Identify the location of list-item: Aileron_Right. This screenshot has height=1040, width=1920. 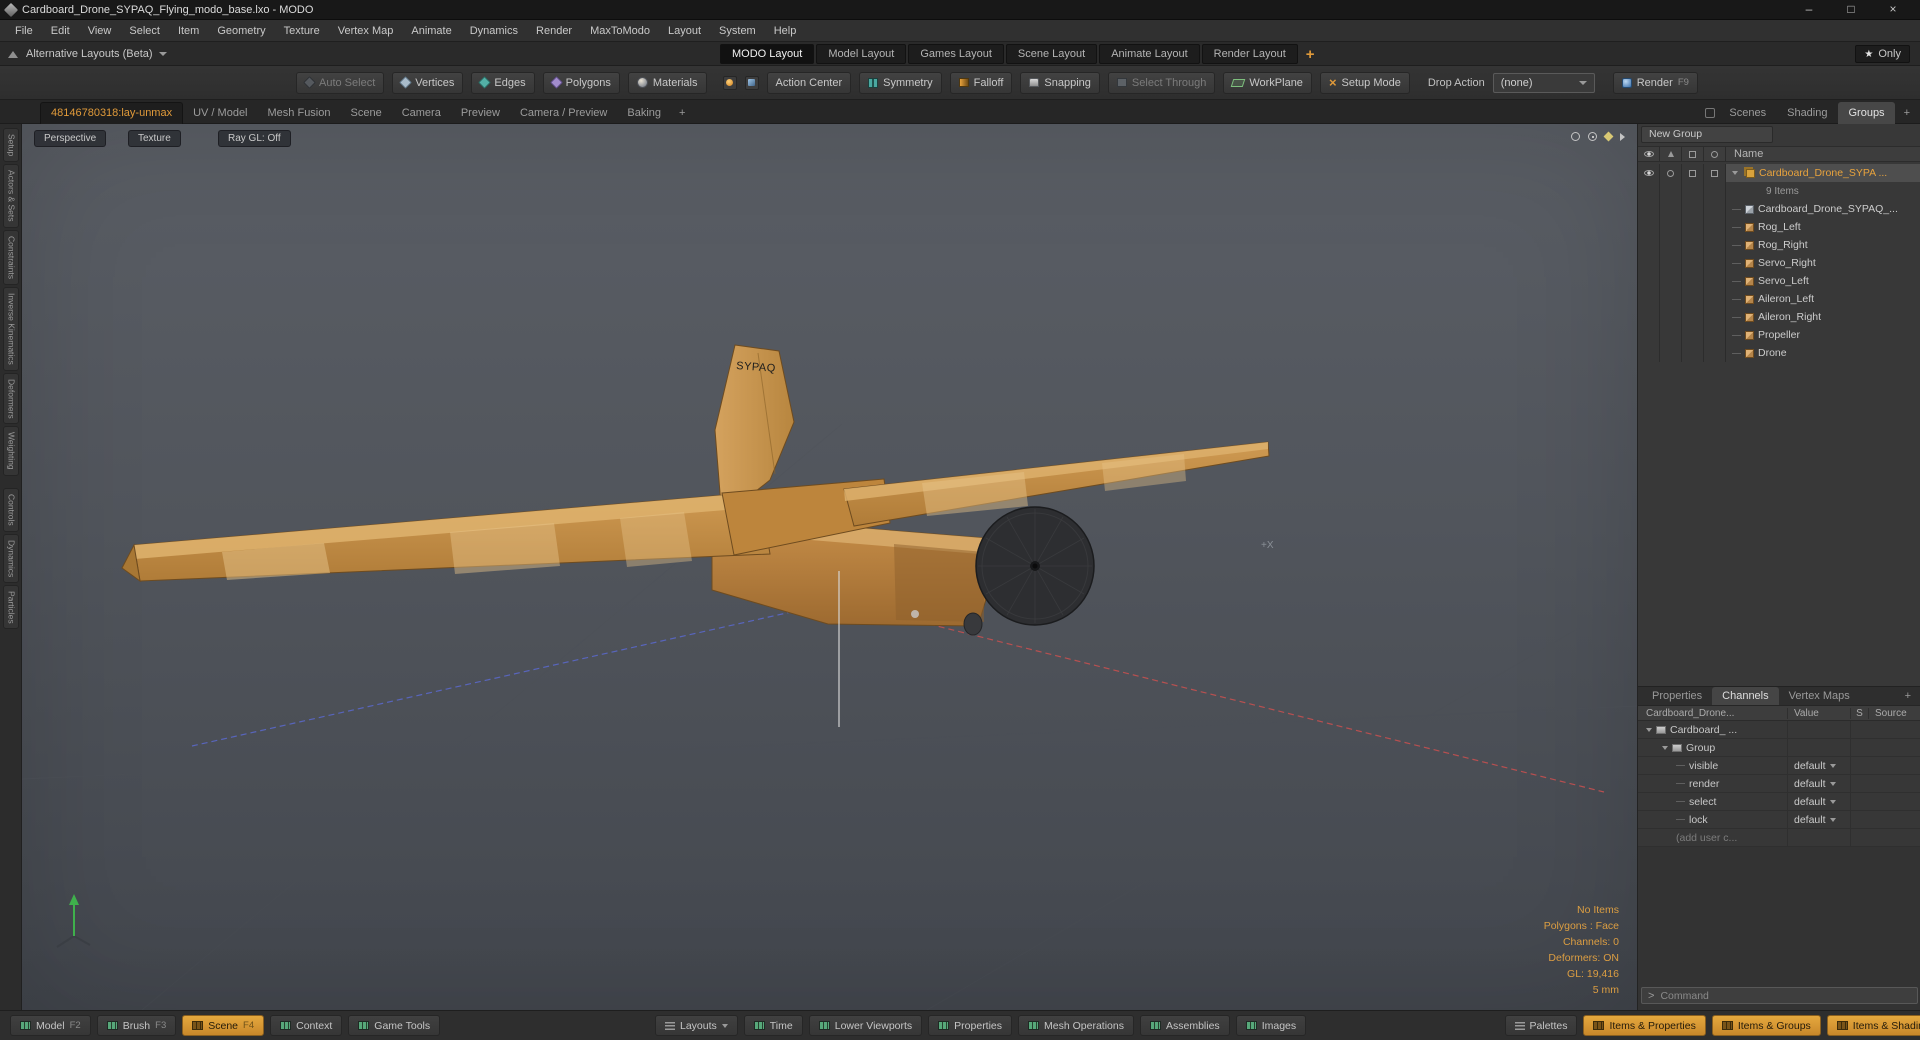
(1779, 317).